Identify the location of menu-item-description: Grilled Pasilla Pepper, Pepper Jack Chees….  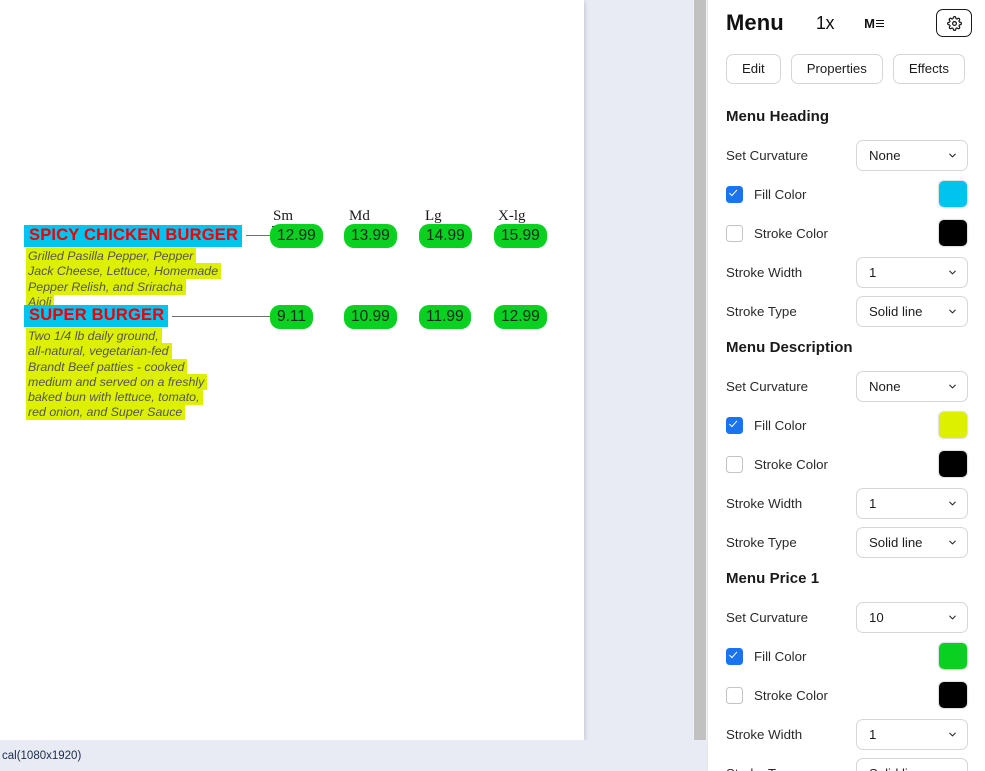
(124, 279).